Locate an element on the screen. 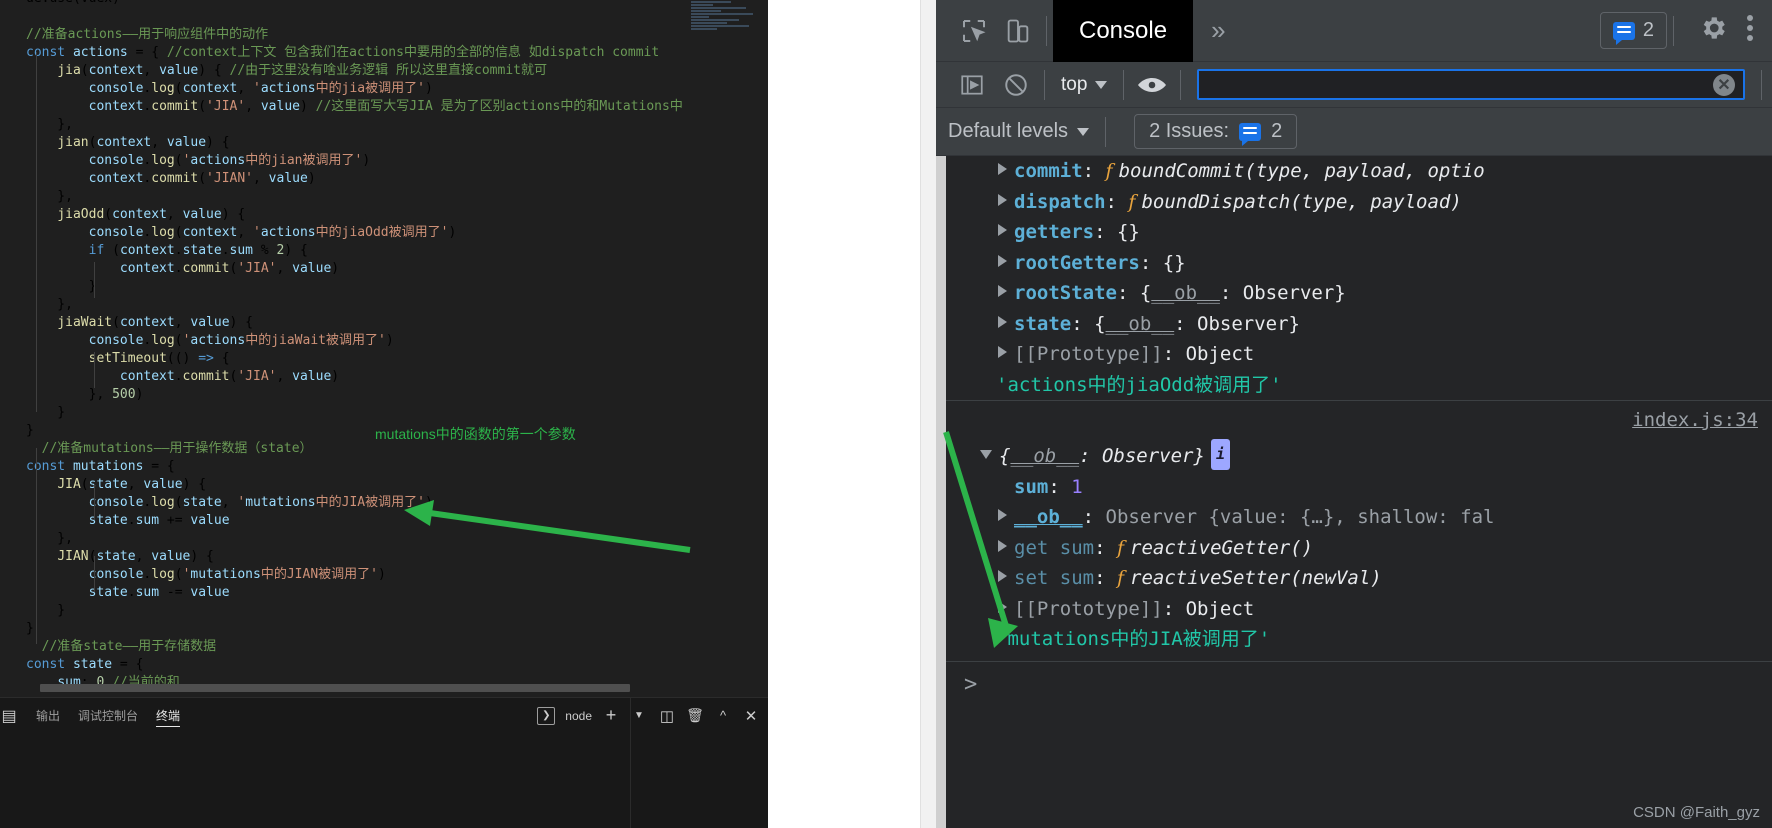 This screenshot has height=828, width=1772. console-row: dispatch: f boundDispatch(type, payload) is located at coordinates (1354, 202).